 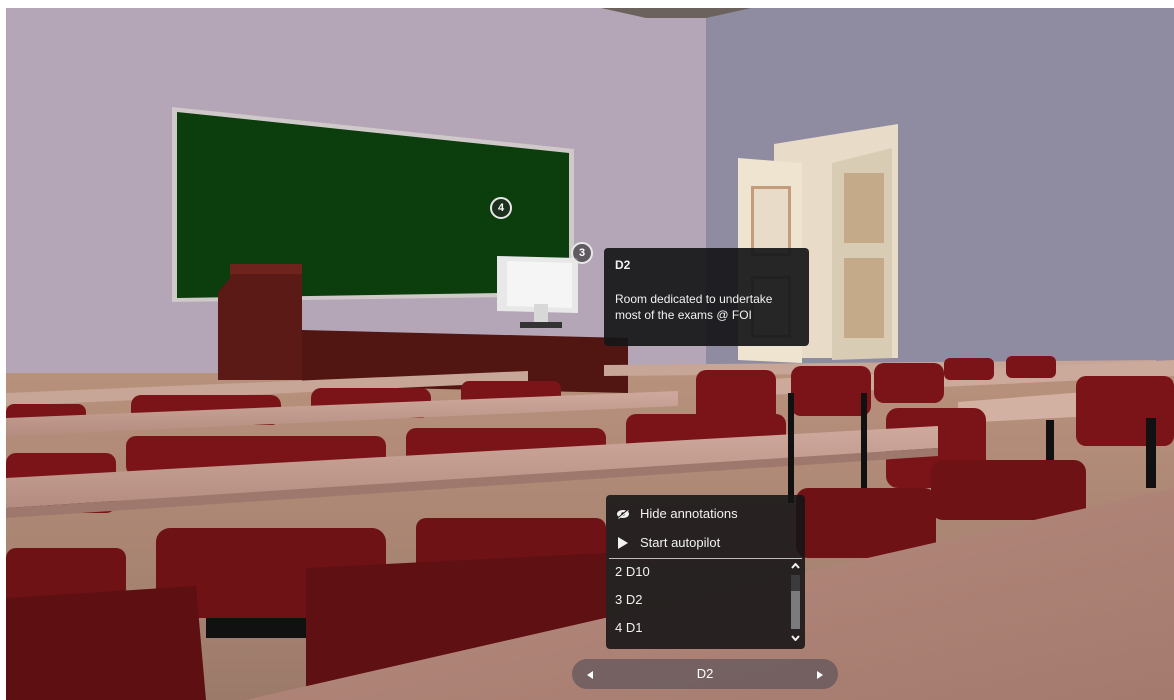 What do you see at coordinates (623, 543) in the screenshot?
I see `play-icon` at bounding box center [623, 543].